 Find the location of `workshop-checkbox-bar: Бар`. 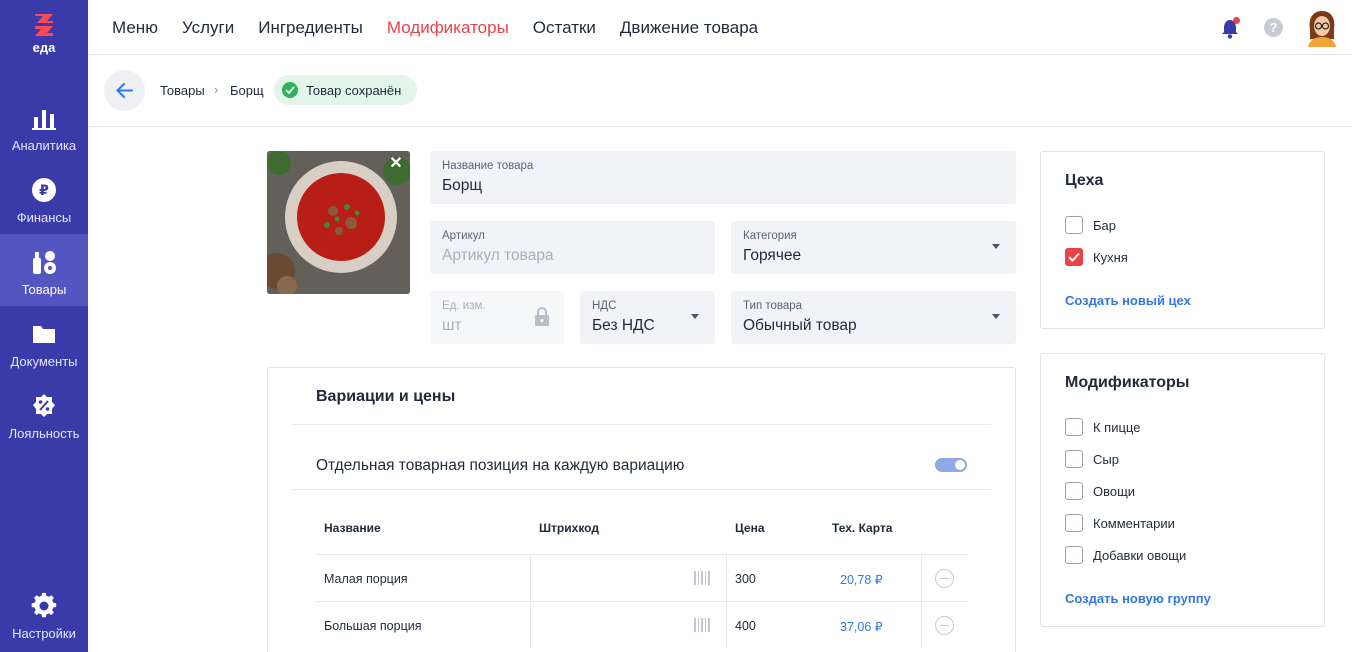

workshop-checkbox-bar: Бар is located at coordinates (1090, 225).